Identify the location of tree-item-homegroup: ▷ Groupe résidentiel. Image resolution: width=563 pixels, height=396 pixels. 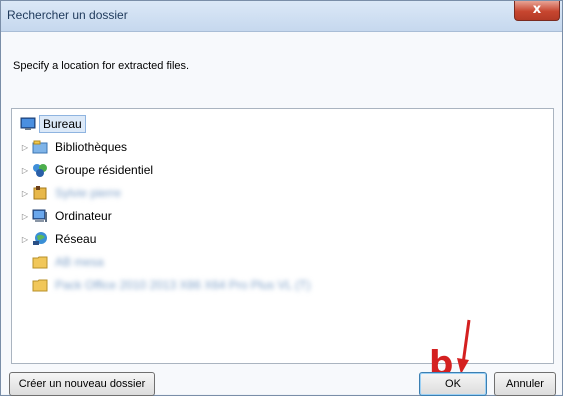
(88, 170).